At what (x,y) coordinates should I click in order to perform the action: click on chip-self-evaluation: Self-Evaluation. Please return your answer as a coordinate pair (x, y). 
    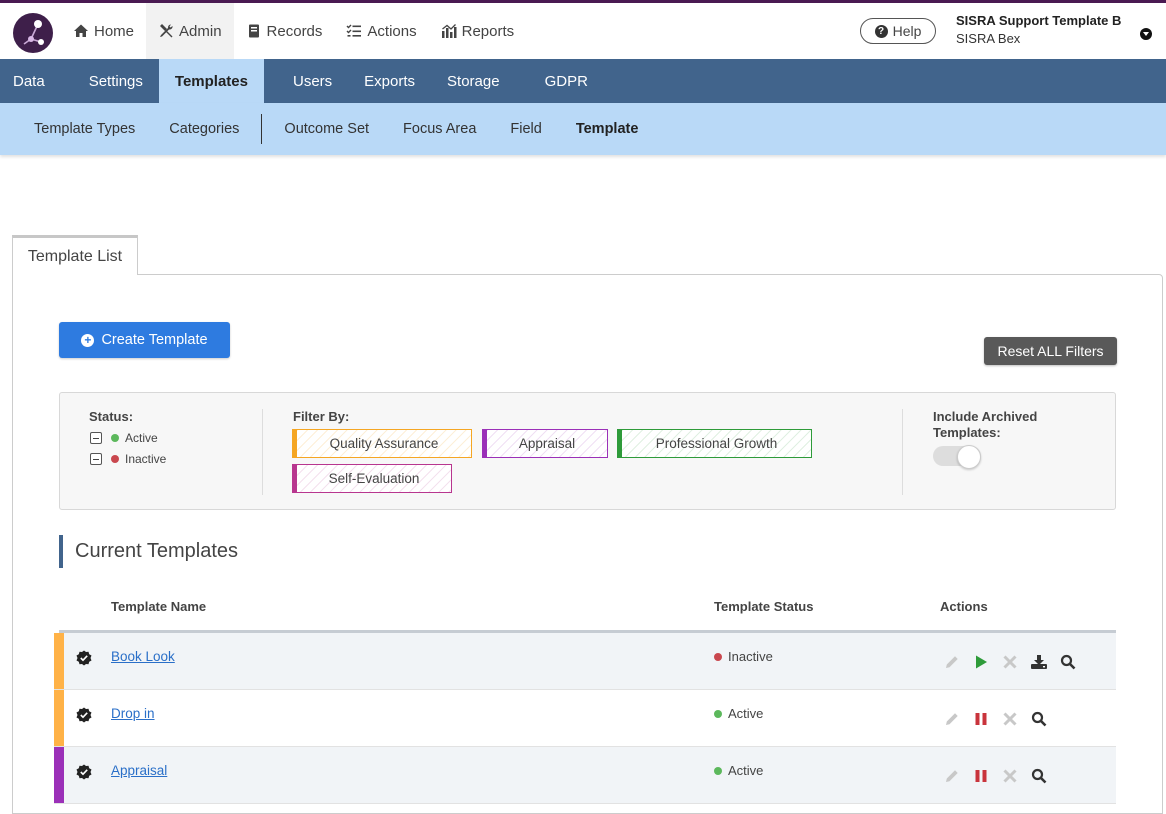
    Looking at the image, I should click on (372, 478).